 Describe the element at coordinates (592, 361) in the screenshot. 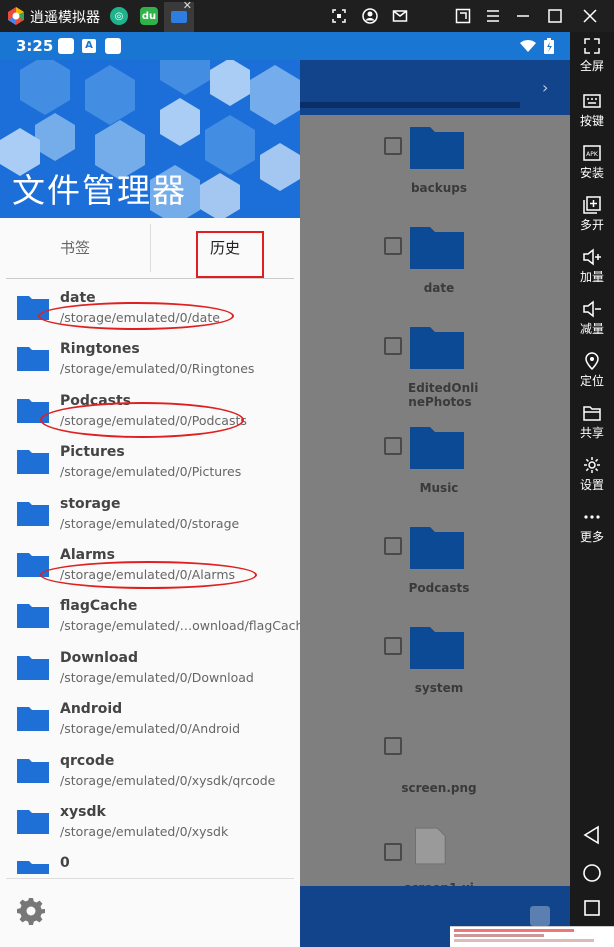

I see `location-icon` at that location.